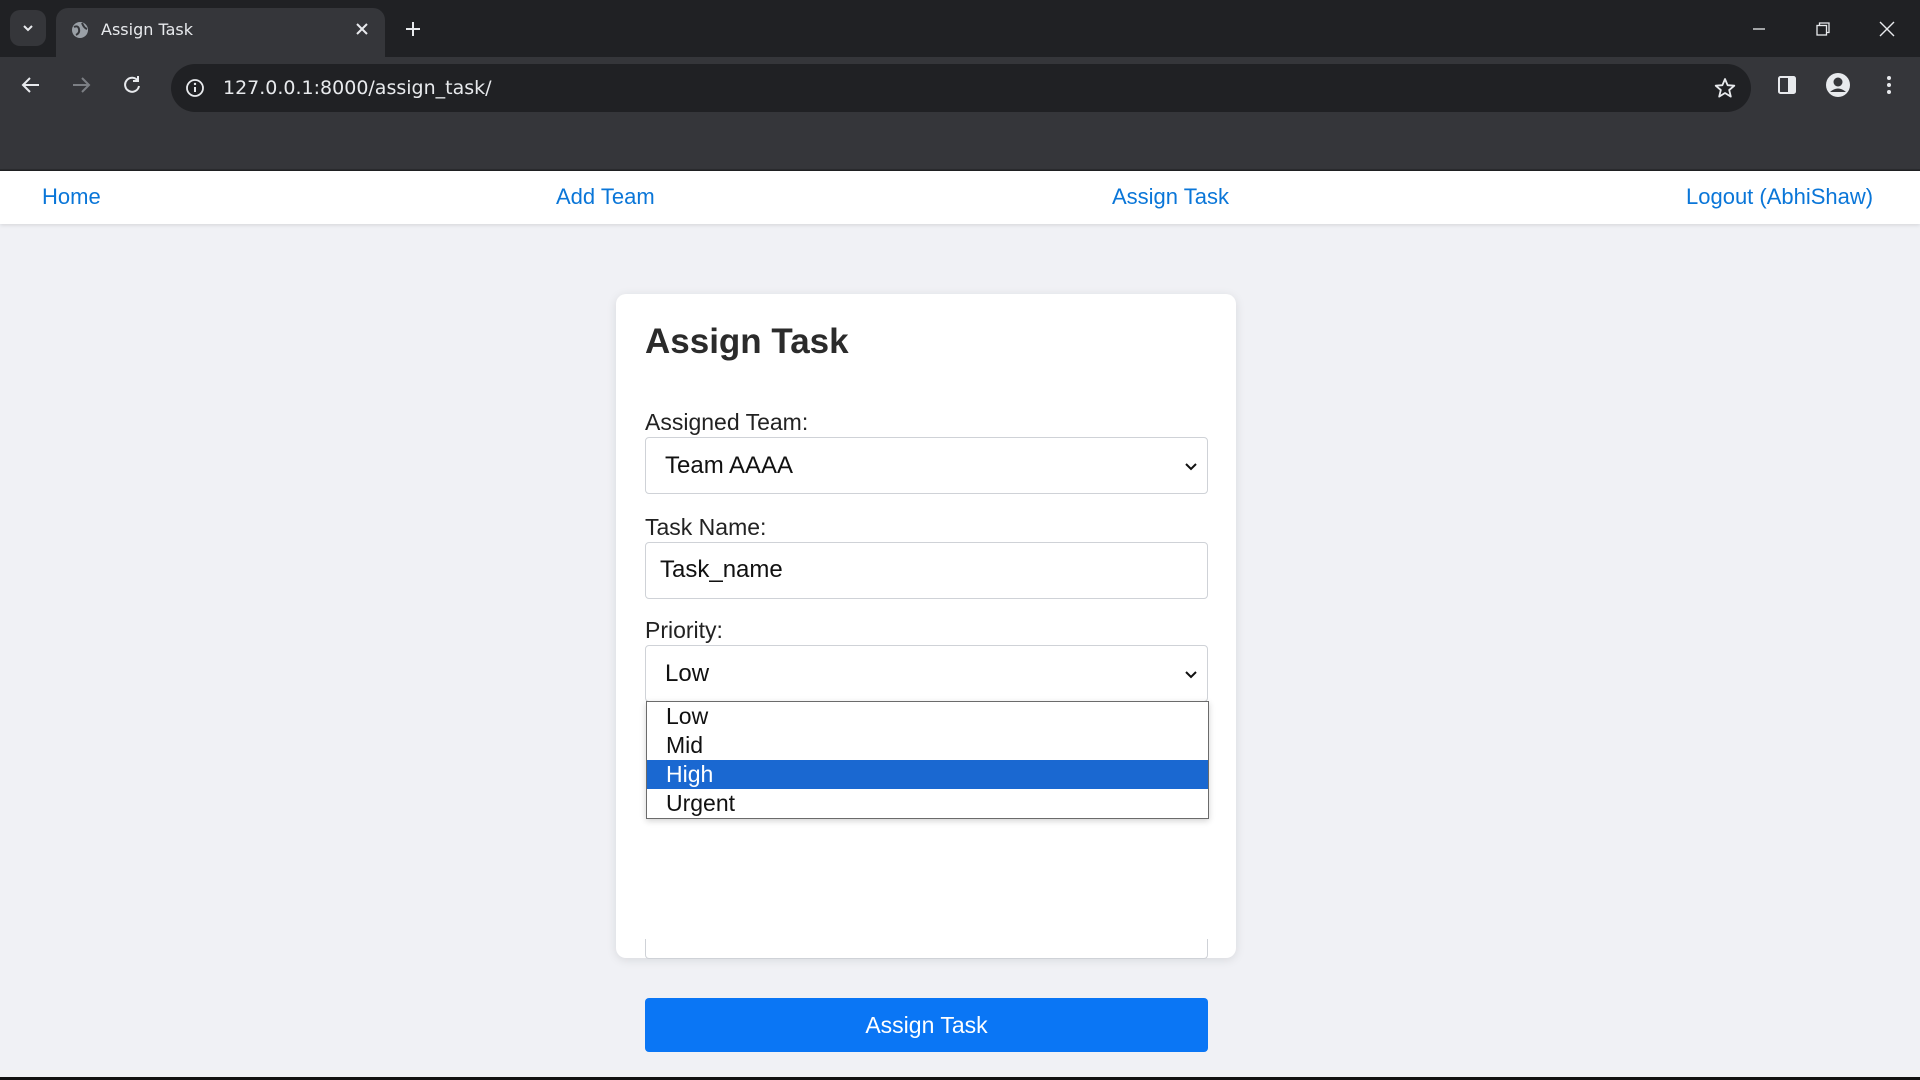 This screenshot has height=1080, width=1920. I want to click on priority-dropdown-list: Low Mid High Urgent, so click(927, 760).